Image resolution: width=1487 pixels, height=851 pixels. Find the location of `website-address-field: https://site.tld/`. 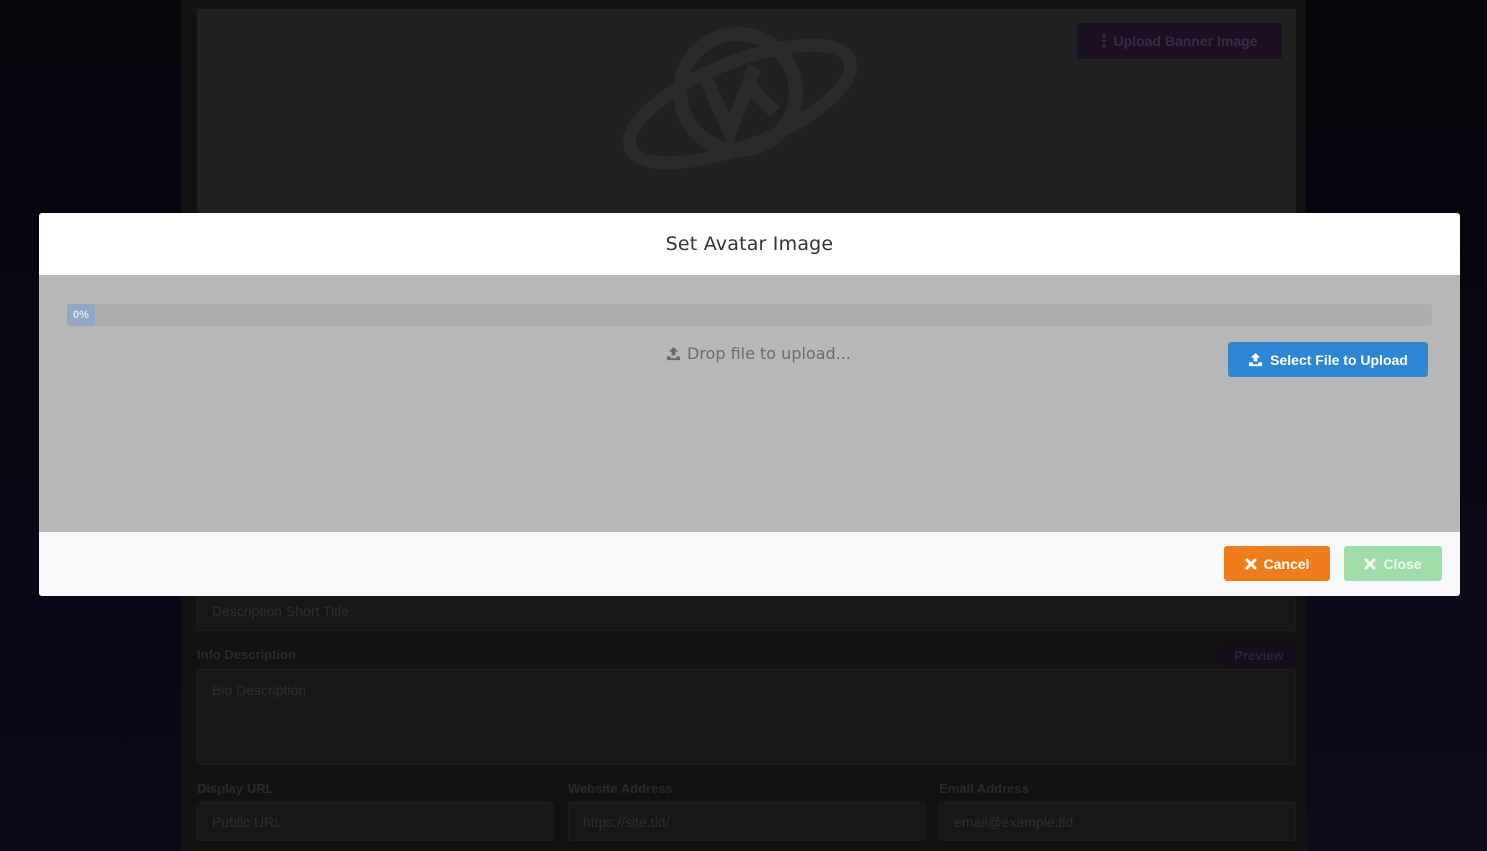

website-address-field: https://site.tld/ is located at coordinates (746, 821).